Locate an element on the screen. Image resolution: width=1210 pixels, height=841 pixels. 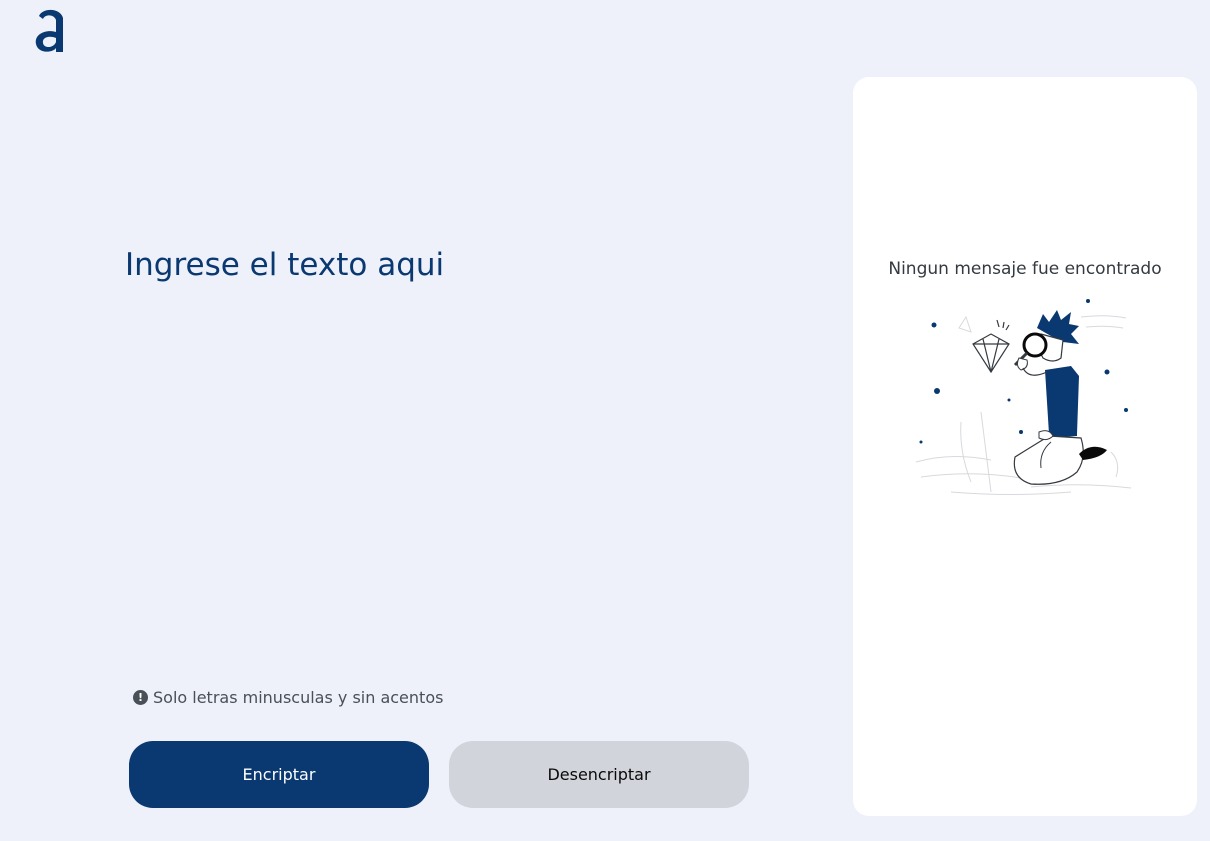
alura-a-logo is located at coordinates (49, 30).